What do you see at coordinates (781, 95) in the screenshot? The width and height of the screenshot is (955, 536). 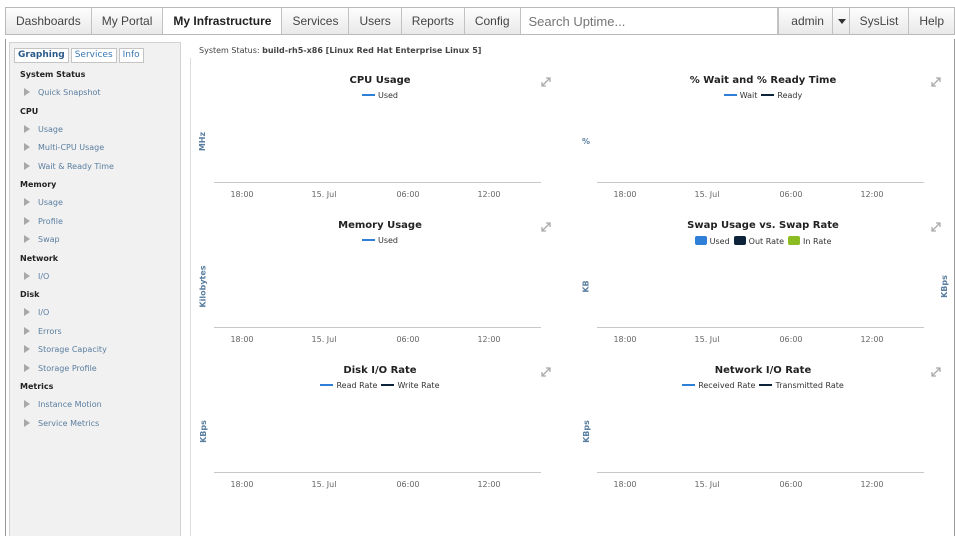 I see `legend-item: Ready` at bounding box center [781, 95].